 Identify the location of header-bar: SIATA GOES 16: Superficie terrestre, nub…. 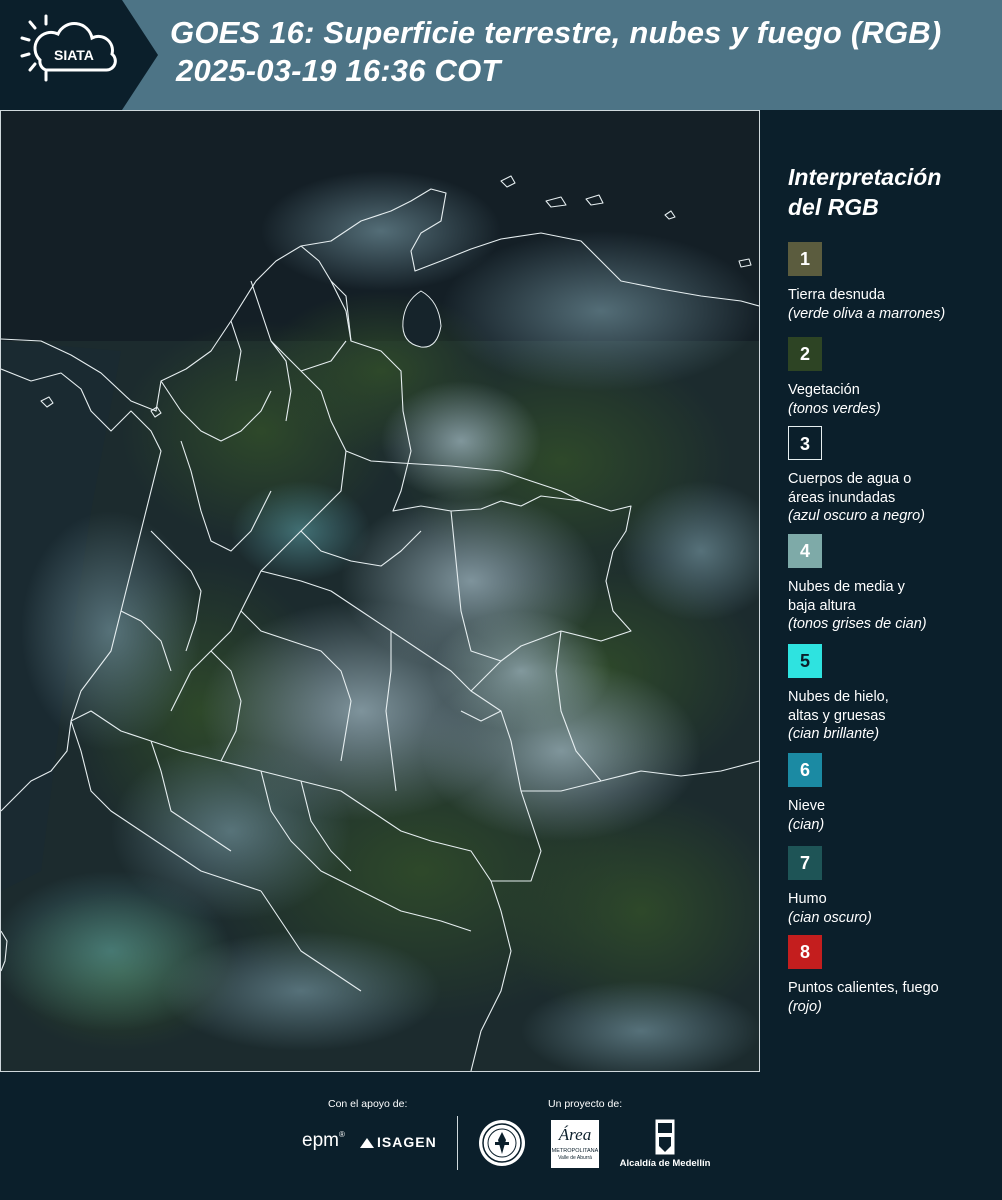
(501, 55).